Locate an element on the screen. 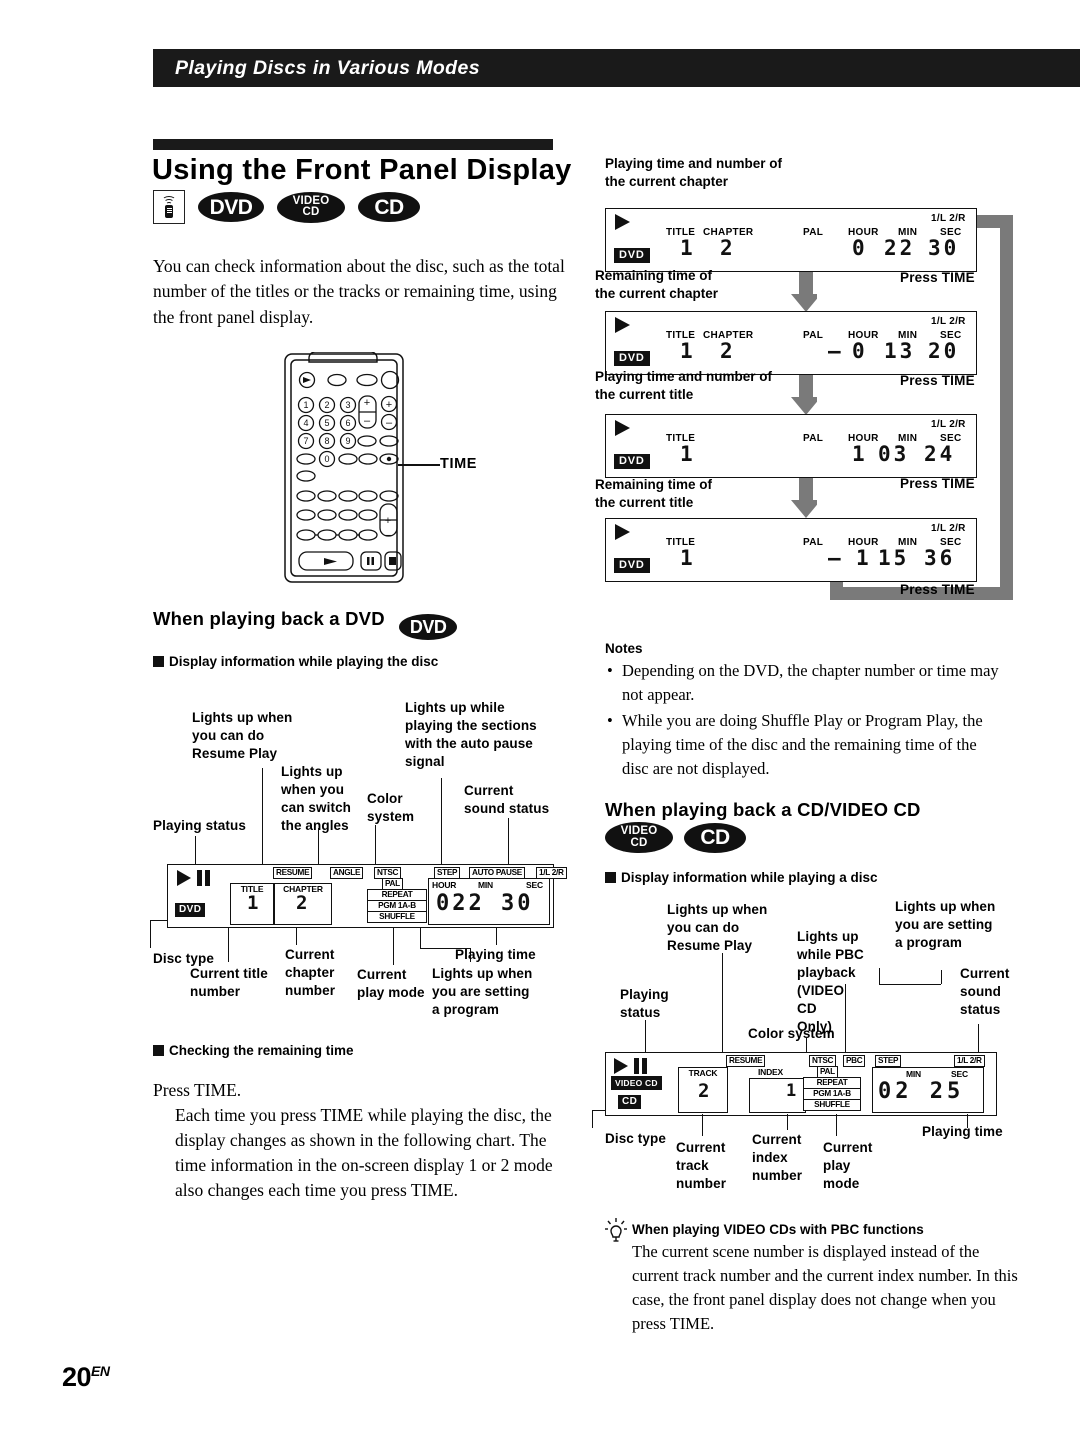 The height and width of the screenshot is (1439, 1080). cd-callout-resume: Lights up when you can do Resume Play is located at coordinates (717, 927).